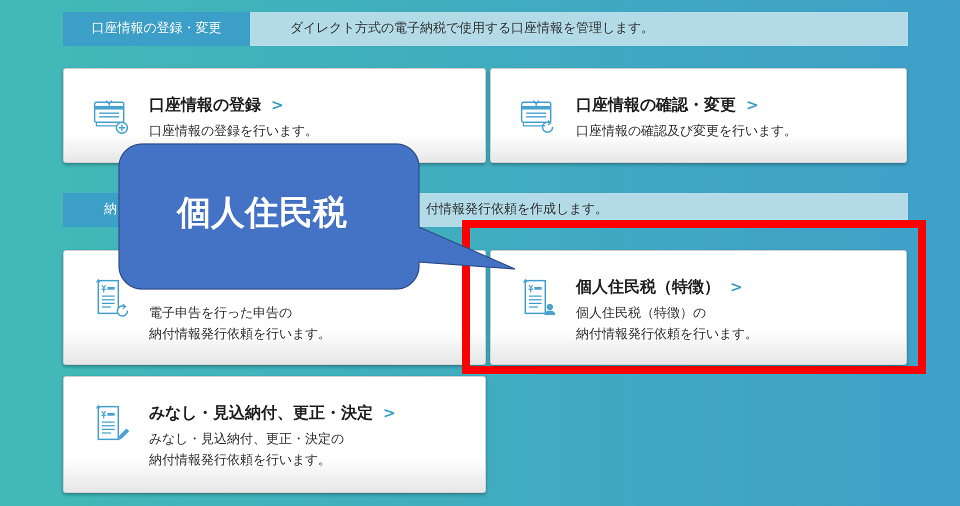  I want to click on menu-card: 個人住民税（特徴） > 個人住民税（特徴）の 納付情報発行依頼を行います。, so click(698, 307).